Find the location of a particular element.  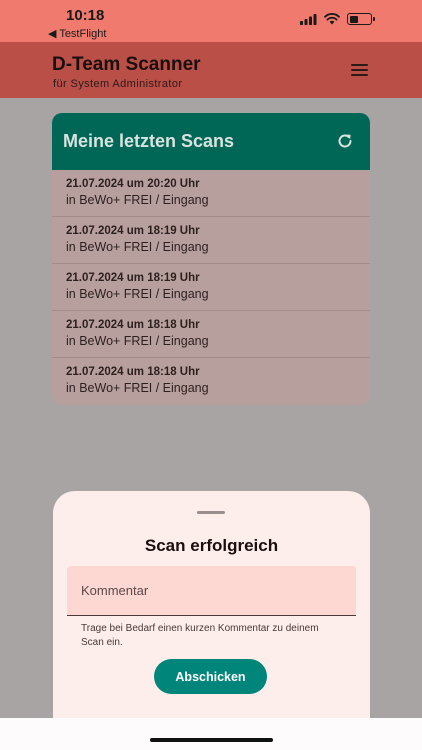

wifi-icon is located at coordinates (332, 19).